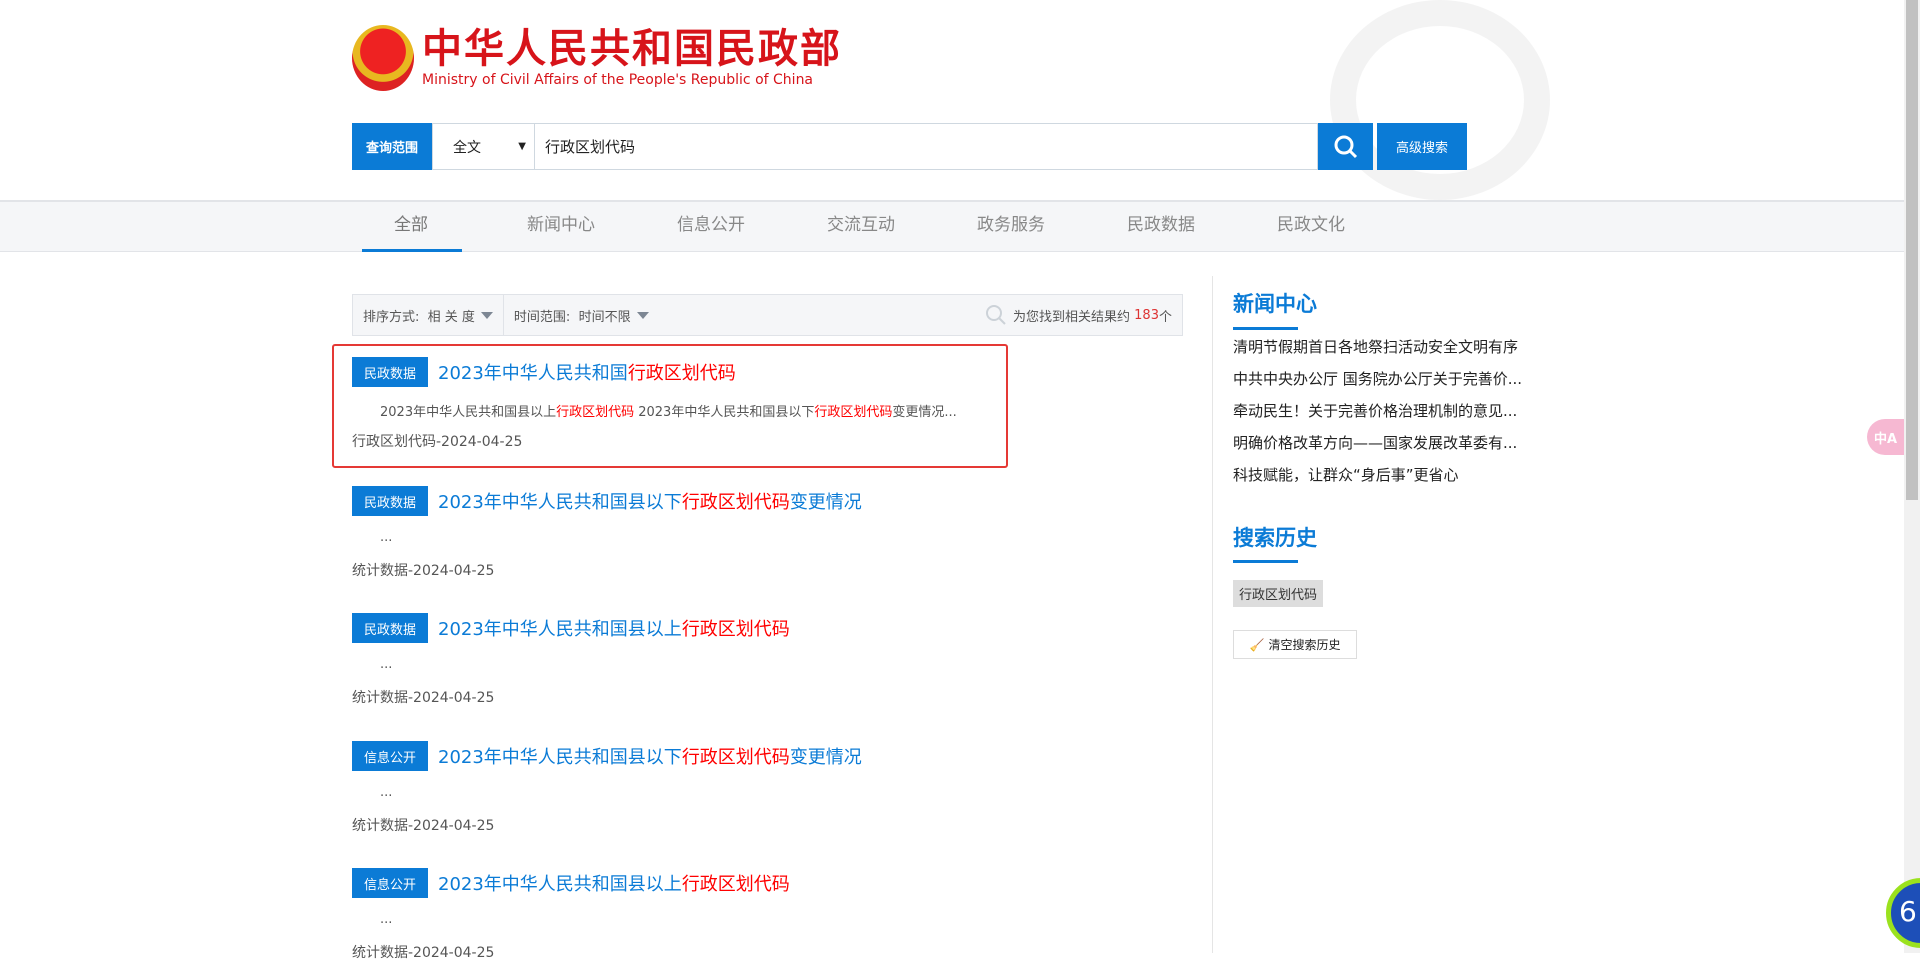  What do you see at coordinates (711, 227) in the screenshot?
I see `tab-info-public: 信息公开` at bounding box center [711, 227].